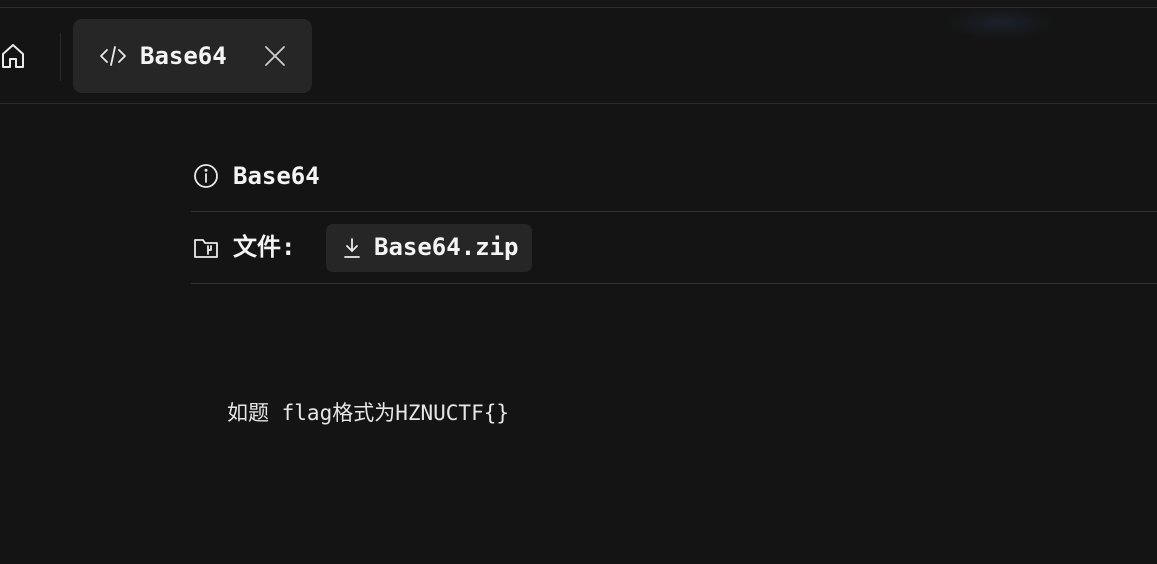 Image resolution: width=1157 pixels, height=564 pixels. I want to click on download-file-button: Base64.zip, so click(429, 248).